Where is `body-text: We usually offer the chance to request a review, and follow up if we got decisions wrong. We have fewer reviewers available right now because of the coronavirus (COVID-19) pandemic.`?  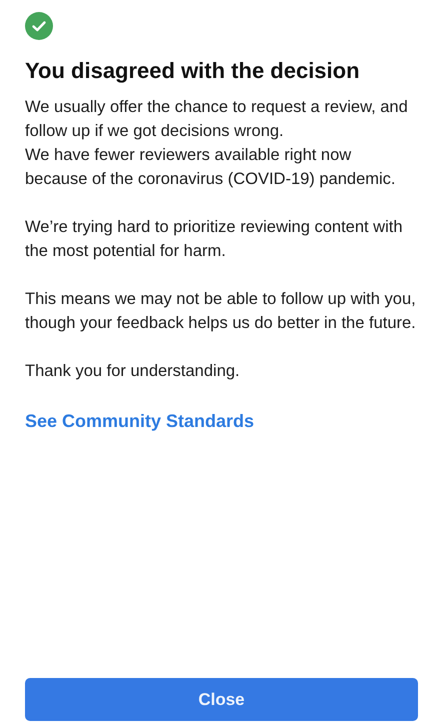
body-text: We usually offer the chance to request a review, and follow up if we got decisions wrong. We have fewer reviewers available right now because of the coronavirus (COVID-19) pandemic. is located at coordinates (217, 143).